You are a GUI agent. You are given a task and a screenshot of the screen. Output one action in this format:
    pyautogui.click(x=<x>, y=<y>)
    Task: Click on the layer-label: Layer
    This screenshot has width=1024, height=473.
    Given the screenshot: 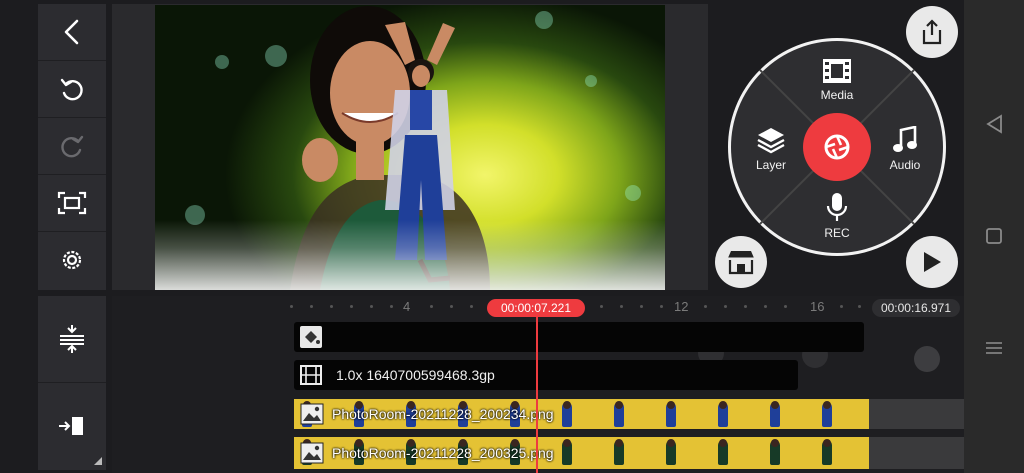 What is the action you would take?
    pyautogui.click(x=771, y=165)
    